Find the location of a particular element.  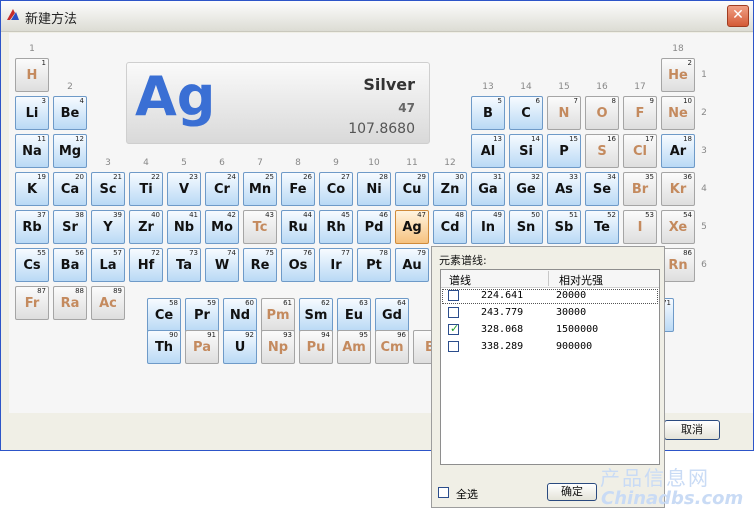

element-cell: 2 He is located at coordinates (678, 75).